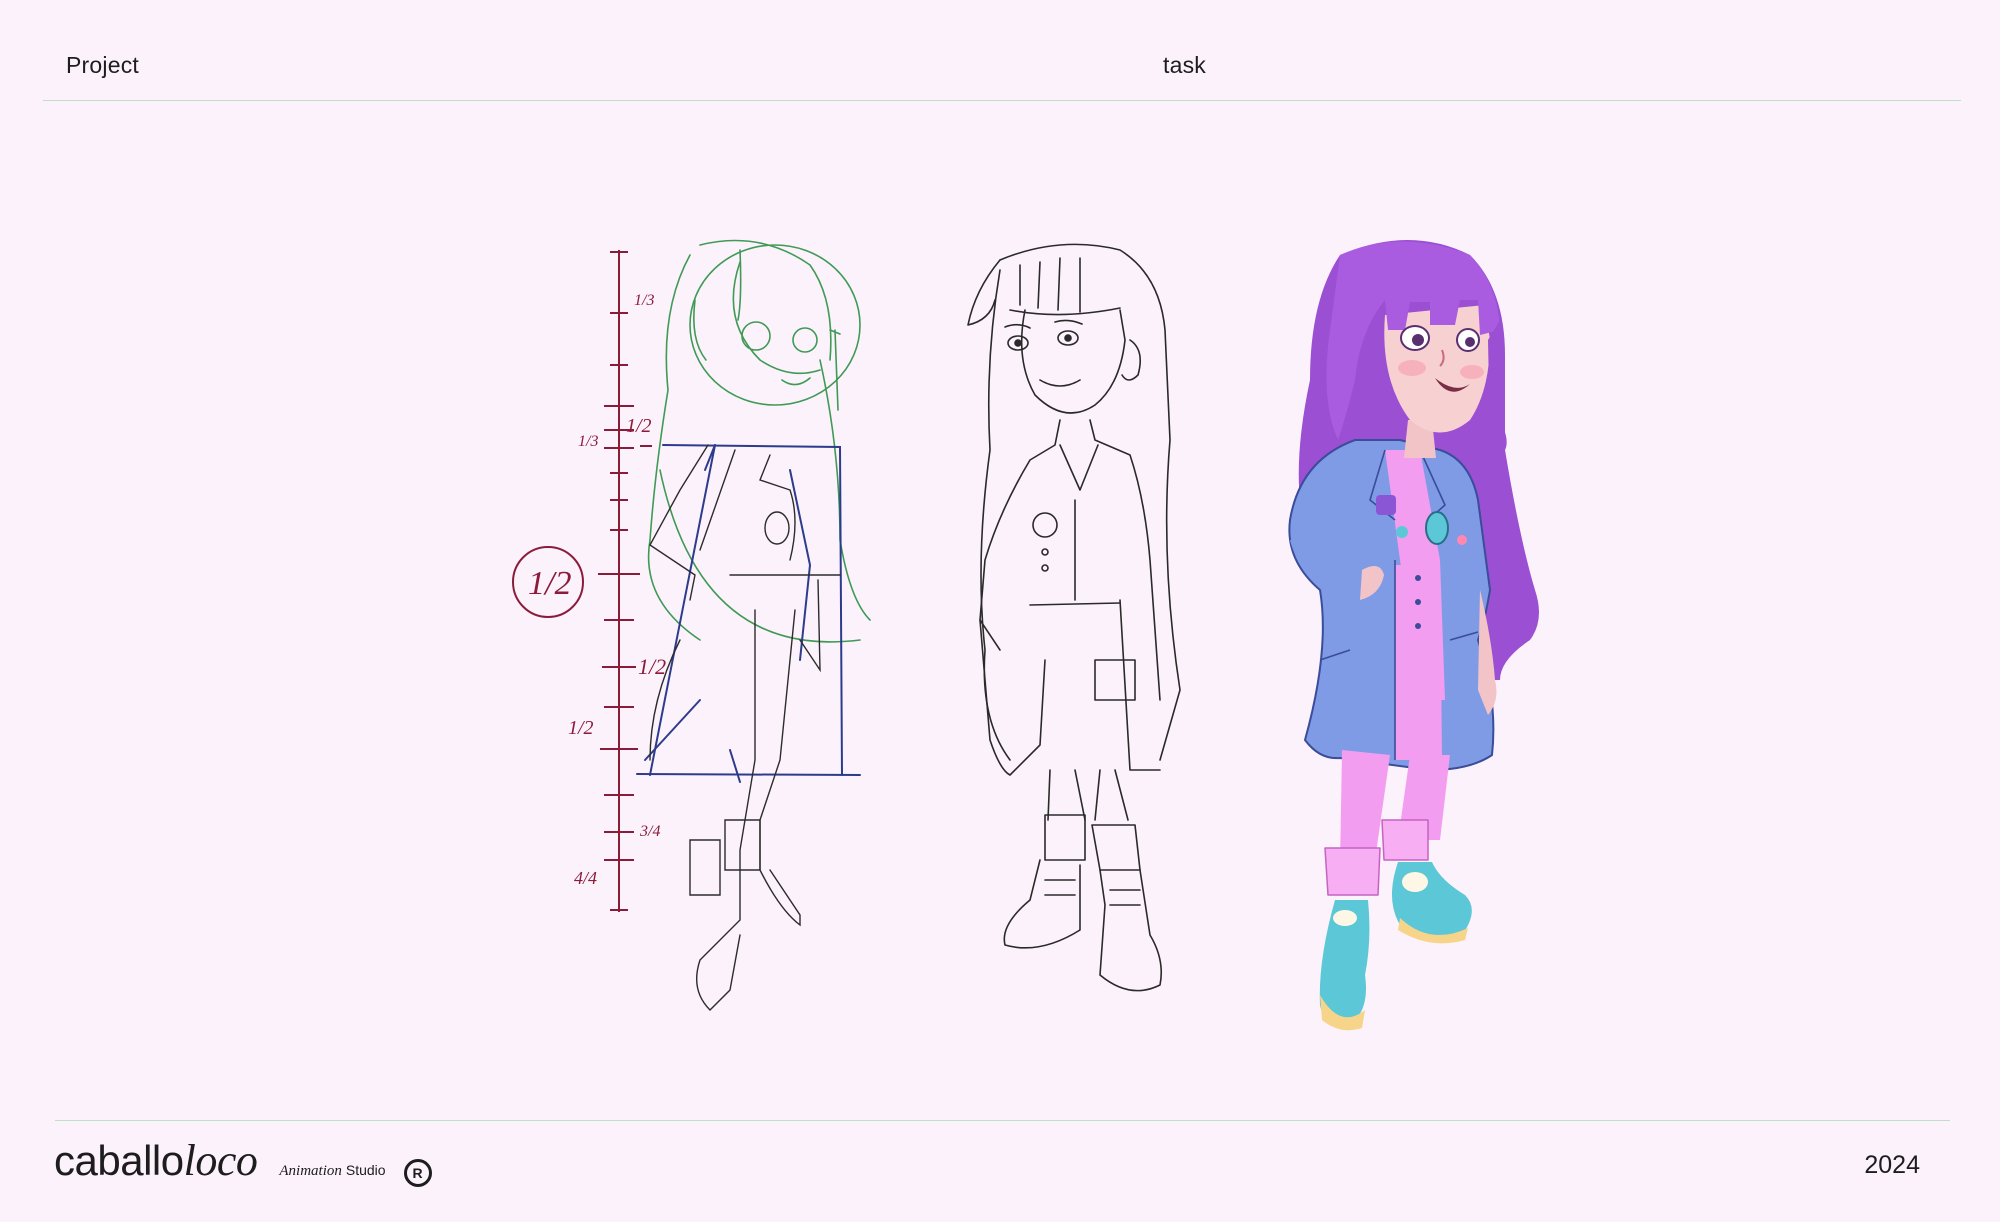 Image resolution: width=2000 pixels, height=1222 pixels. Describe the element at coordinates (652, 666) in the screenshot. I see `mark-5: 1/2` at that location.